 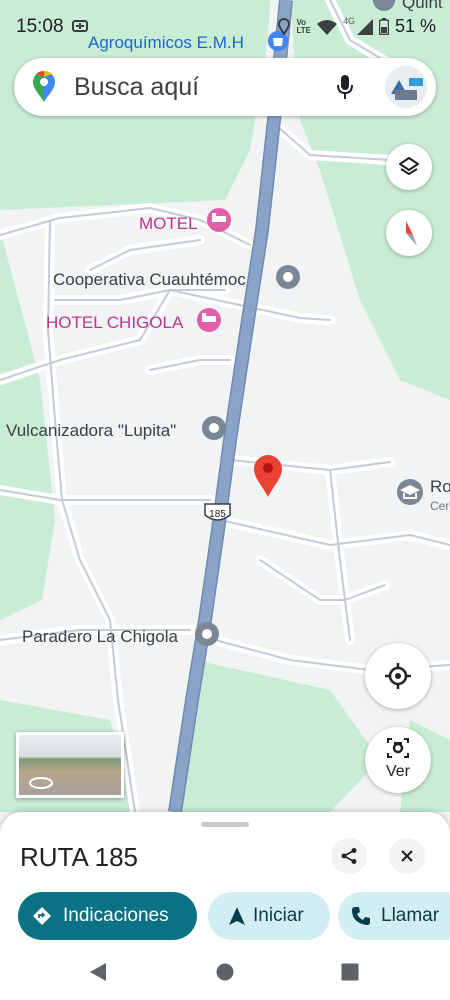 I want to click on layers-icon, so click(x=409, y=166).